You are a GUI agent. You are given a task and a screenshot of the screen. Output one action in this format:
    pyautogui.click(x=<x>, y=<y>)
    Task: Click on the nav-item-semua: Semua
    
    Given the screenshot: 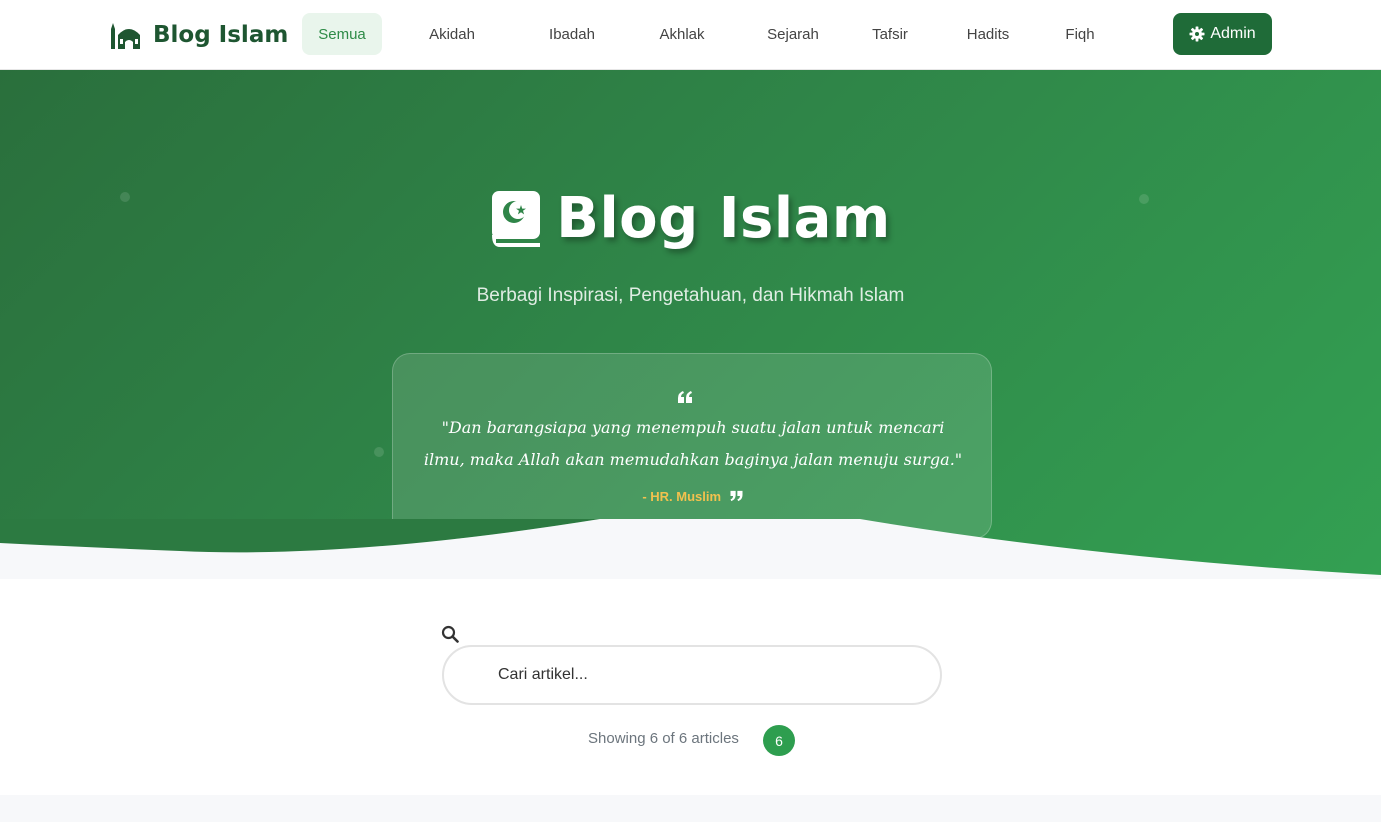 What is the action you would take?
    pyautogui.click(x=342, y=34)
    